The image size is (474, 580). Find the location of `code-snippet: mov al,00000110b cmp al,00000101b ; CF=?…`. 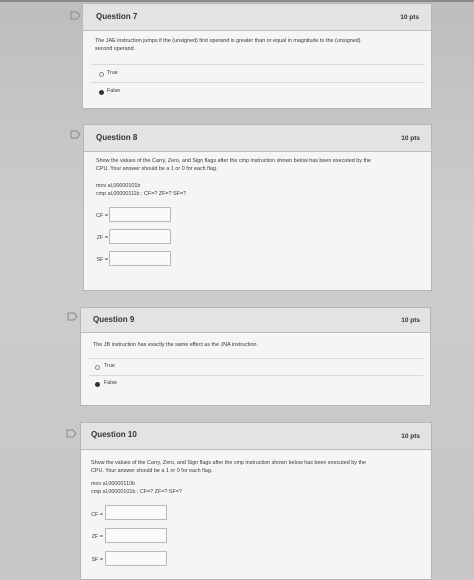

code-snippet: mov al,00000110b cmp al,00000101b ; CF=?… is located at coordinates (136, 488).